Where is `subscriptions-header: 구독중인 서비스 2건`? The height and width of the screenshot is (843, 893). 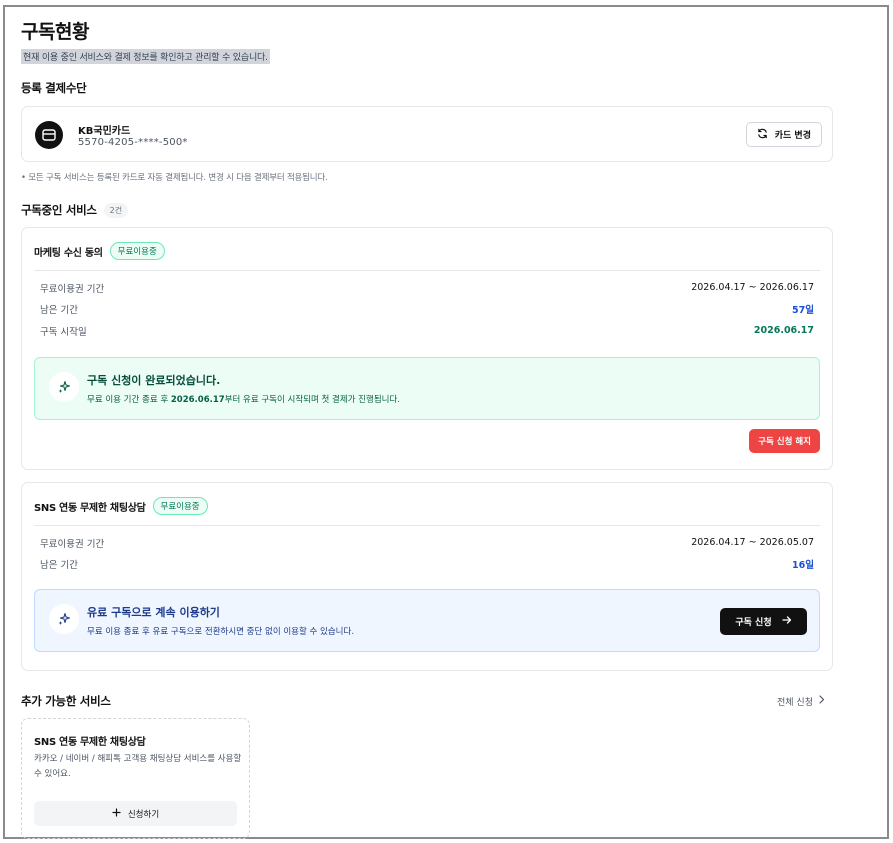 subscriptions-header: 구독중인 서비스 2건 is located at coordinates (427, 210).